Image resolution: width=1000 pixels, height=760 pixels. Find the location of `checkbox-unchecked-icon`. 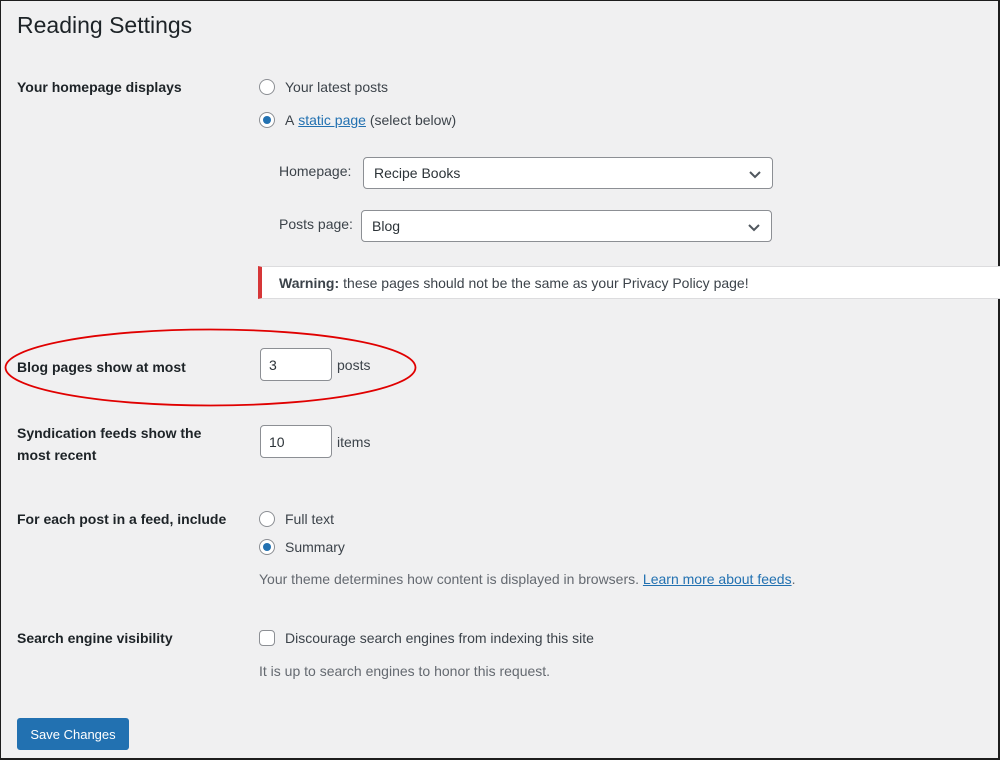

checkbox-unchecked-icon is located at coordinates (267, 638).